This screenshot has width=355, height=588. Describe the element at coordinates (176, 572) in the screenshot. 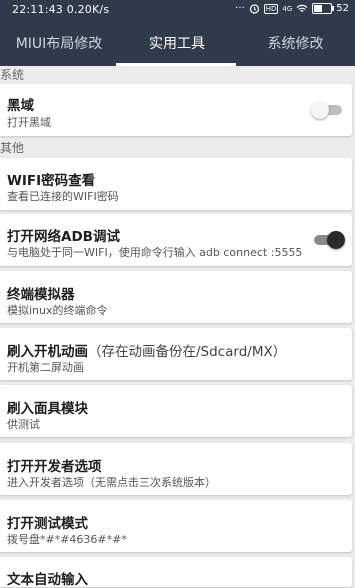

I see `list-item-auto-input: 文本自动输入` at that location.